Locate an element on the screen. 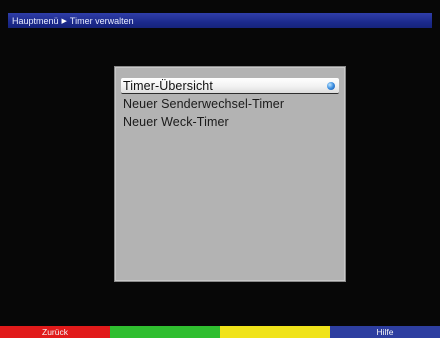  breadcrumb-current: Timer verwalten is located at coordinates (101, 20).